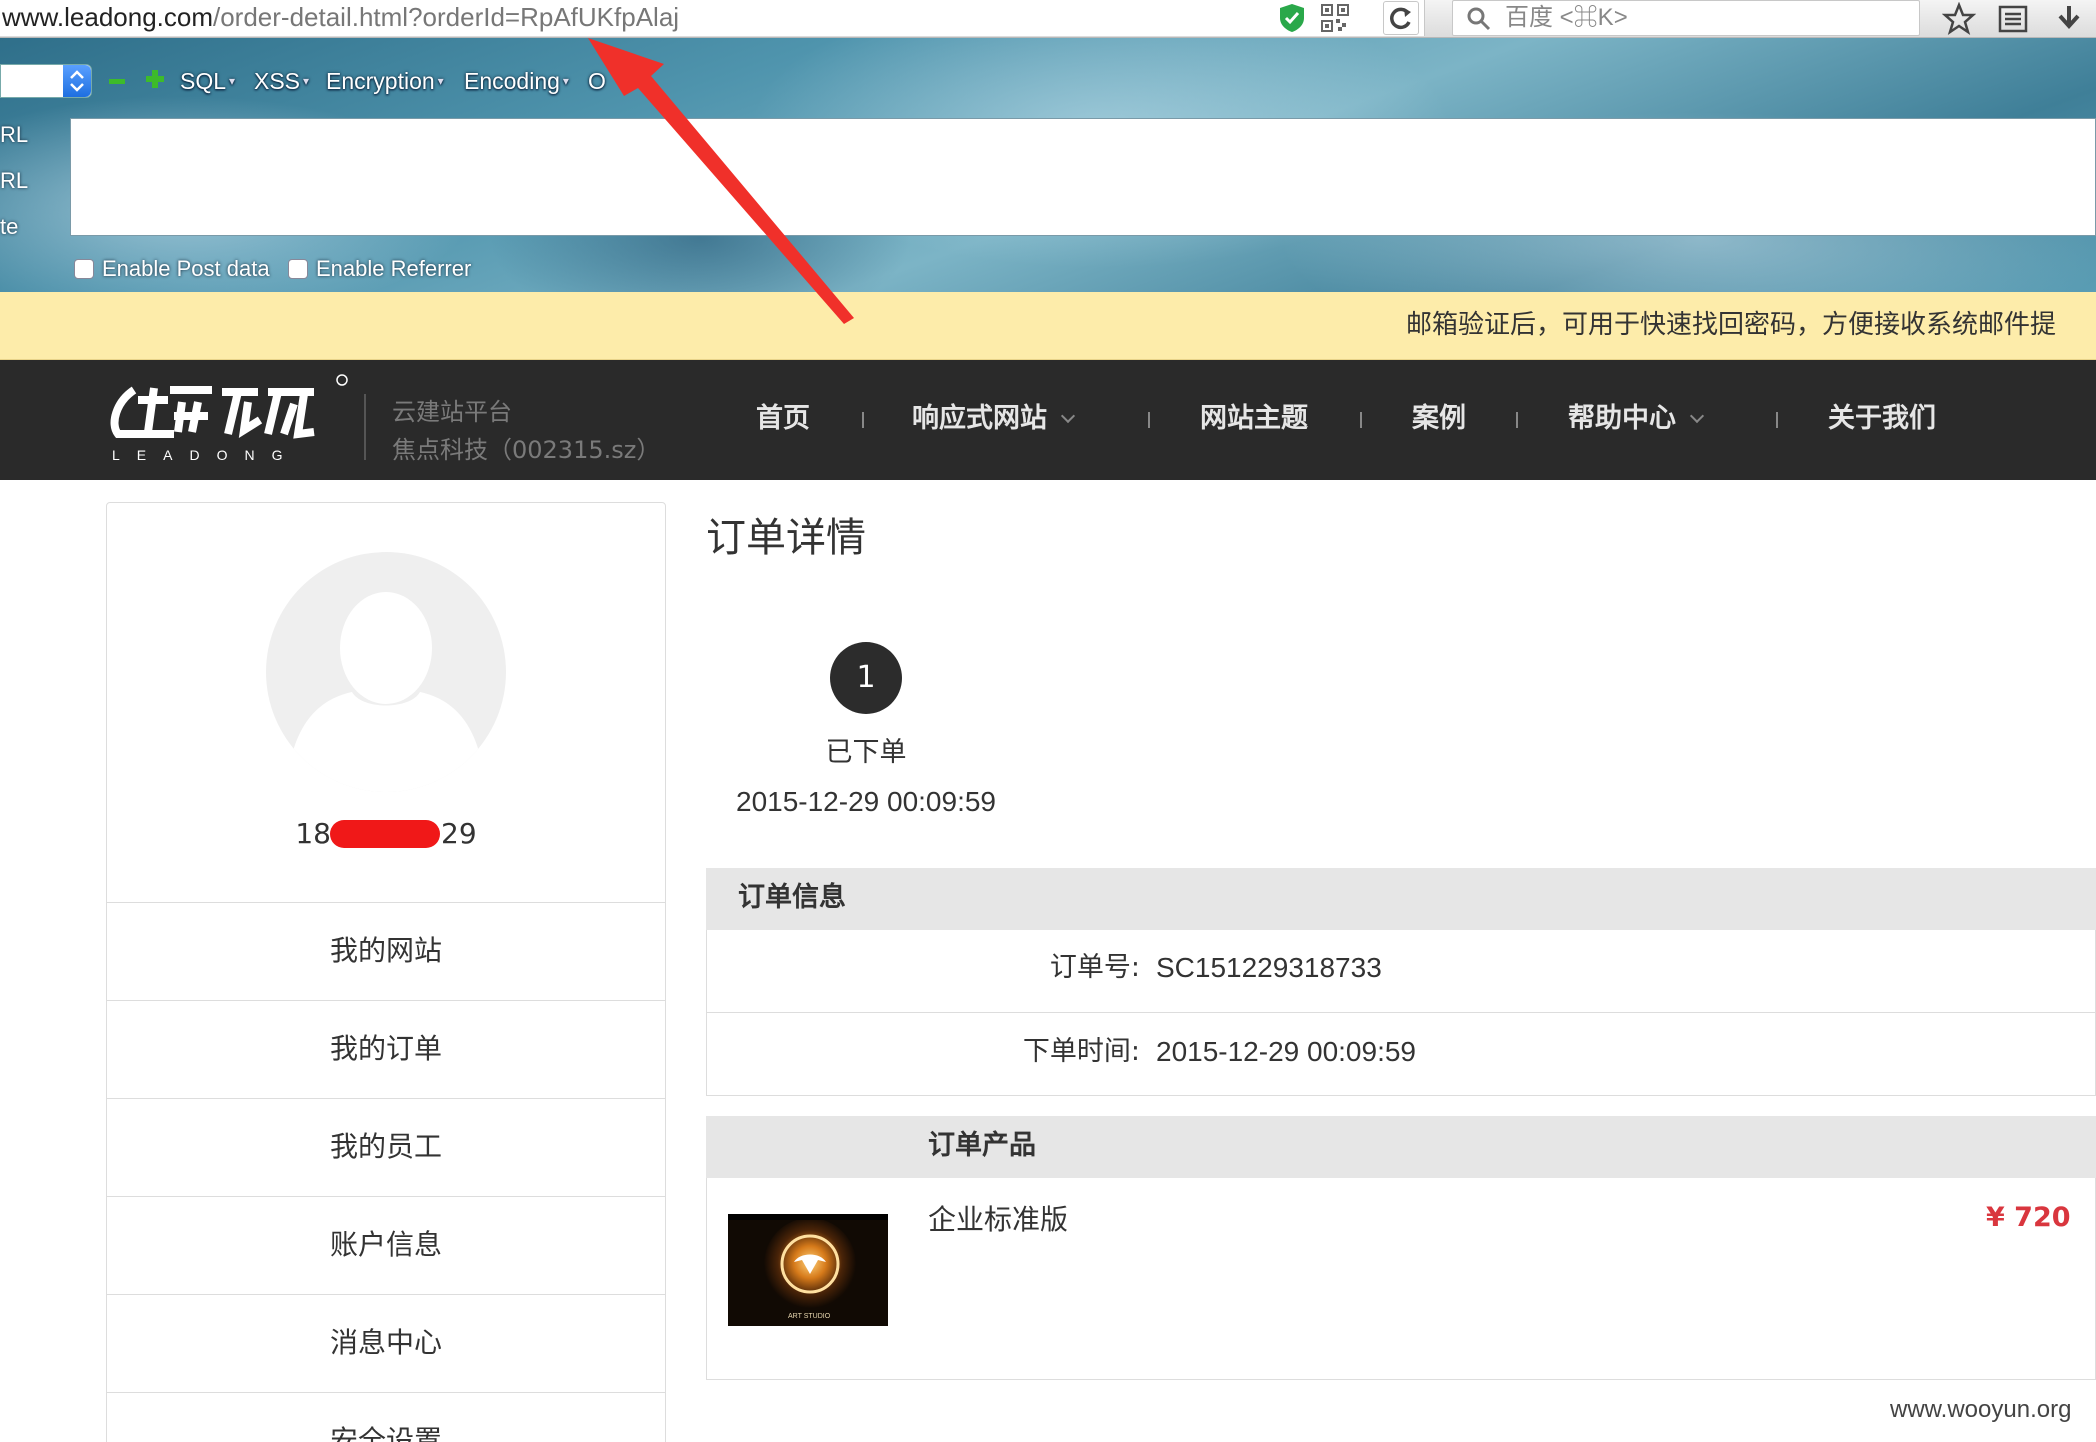 This screenshot has height=1442, width=2096. Describe the element at coordinates (117, 81) in the screenshot. I see `minus-icon` at that location.